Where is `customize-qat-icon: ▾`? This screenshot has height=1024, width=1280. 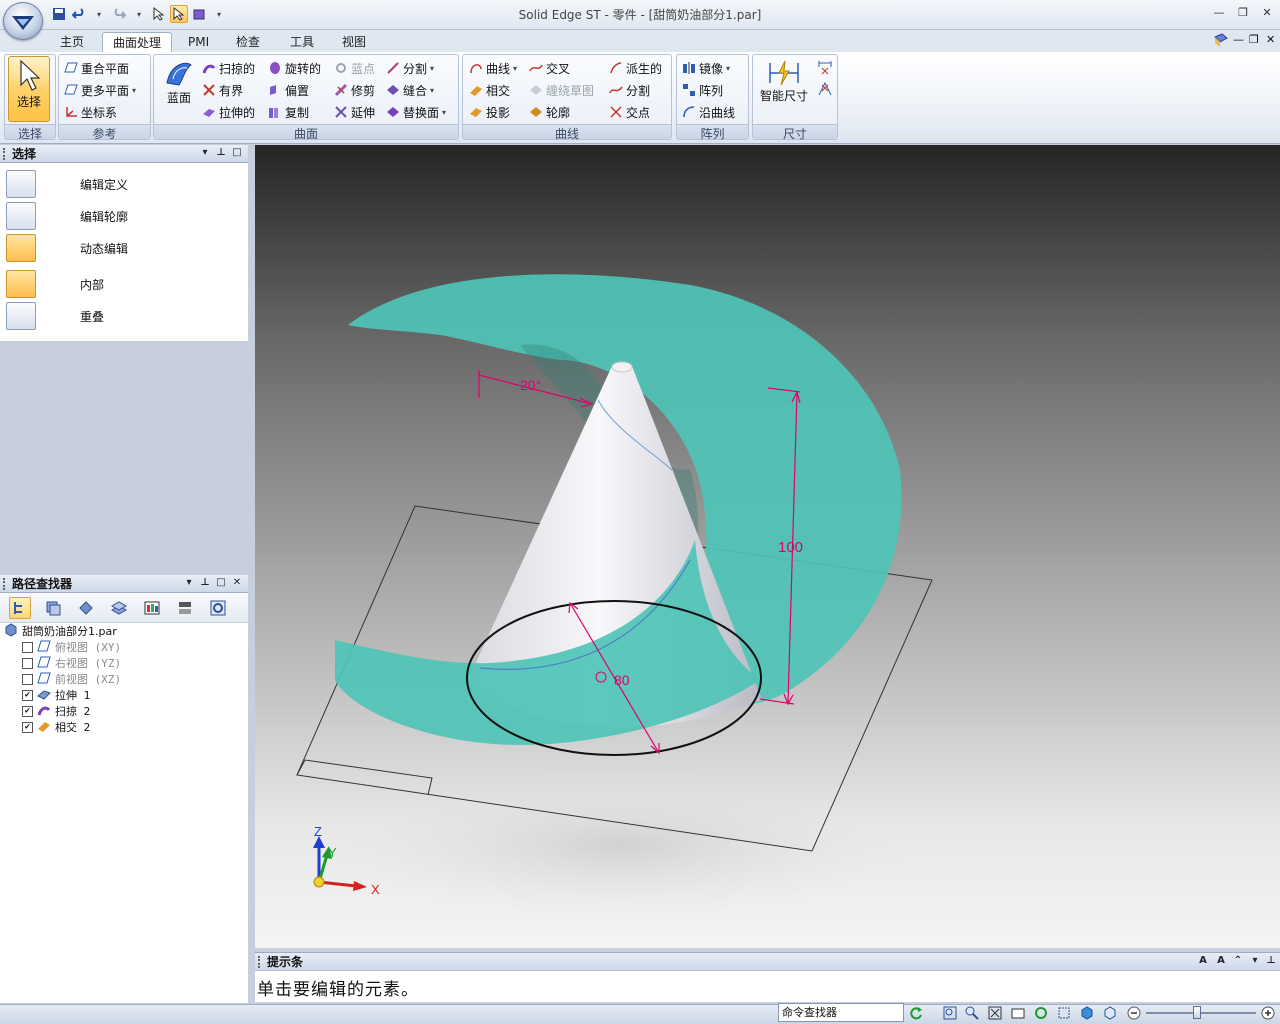 customize-qat-icon: ▾ is located at coordinates (219, 14).